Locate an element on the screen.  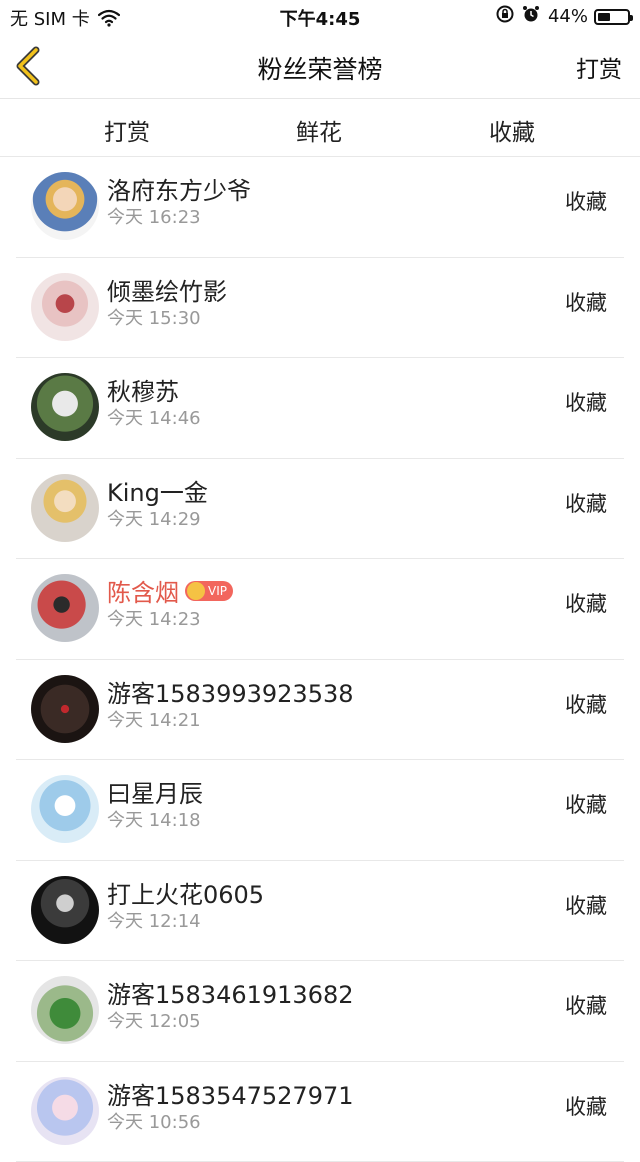
alarm-icon is located at coordinates (531, 16).